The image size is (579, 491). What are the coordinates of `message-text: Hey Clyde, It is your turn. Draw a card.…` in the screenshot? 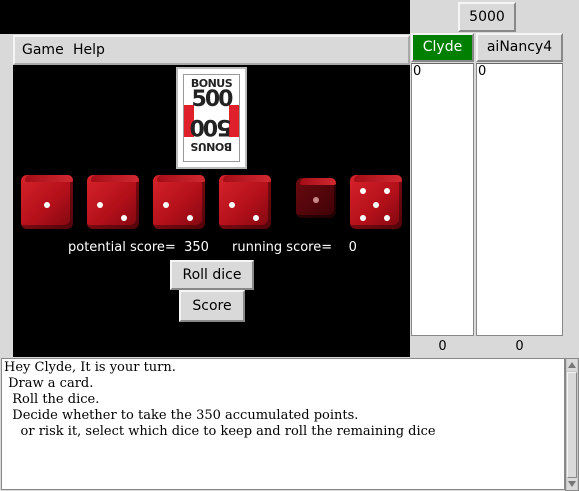 It's located at (220, 399).